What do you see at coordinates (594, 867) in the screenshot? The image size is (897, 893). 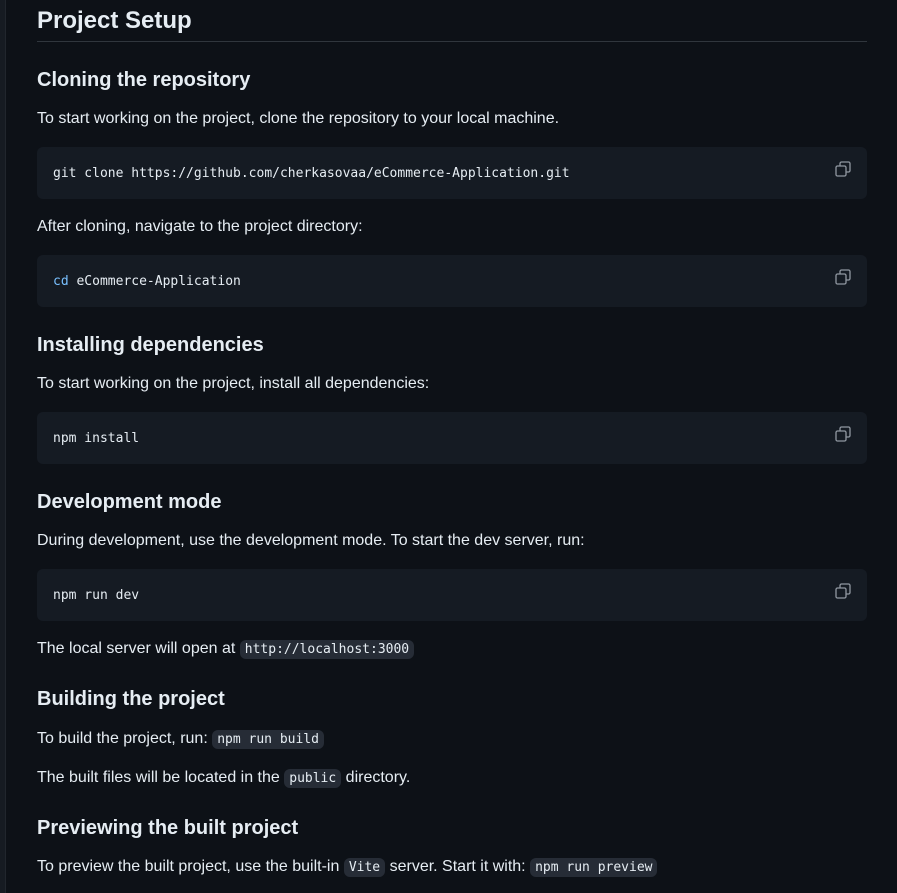 I see `preview-cmd: npm run preview` at bounding box center [594, 867].